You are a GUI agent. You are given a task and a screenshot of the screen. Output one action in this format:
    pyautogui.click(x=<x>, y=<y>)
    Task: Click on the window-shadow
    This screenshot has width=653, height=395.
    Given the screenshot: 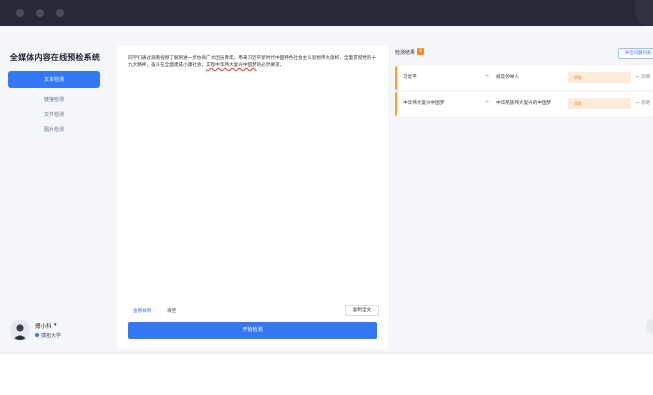 What is the action you would take?
    pyautogui.click(x=326, y=353)
    